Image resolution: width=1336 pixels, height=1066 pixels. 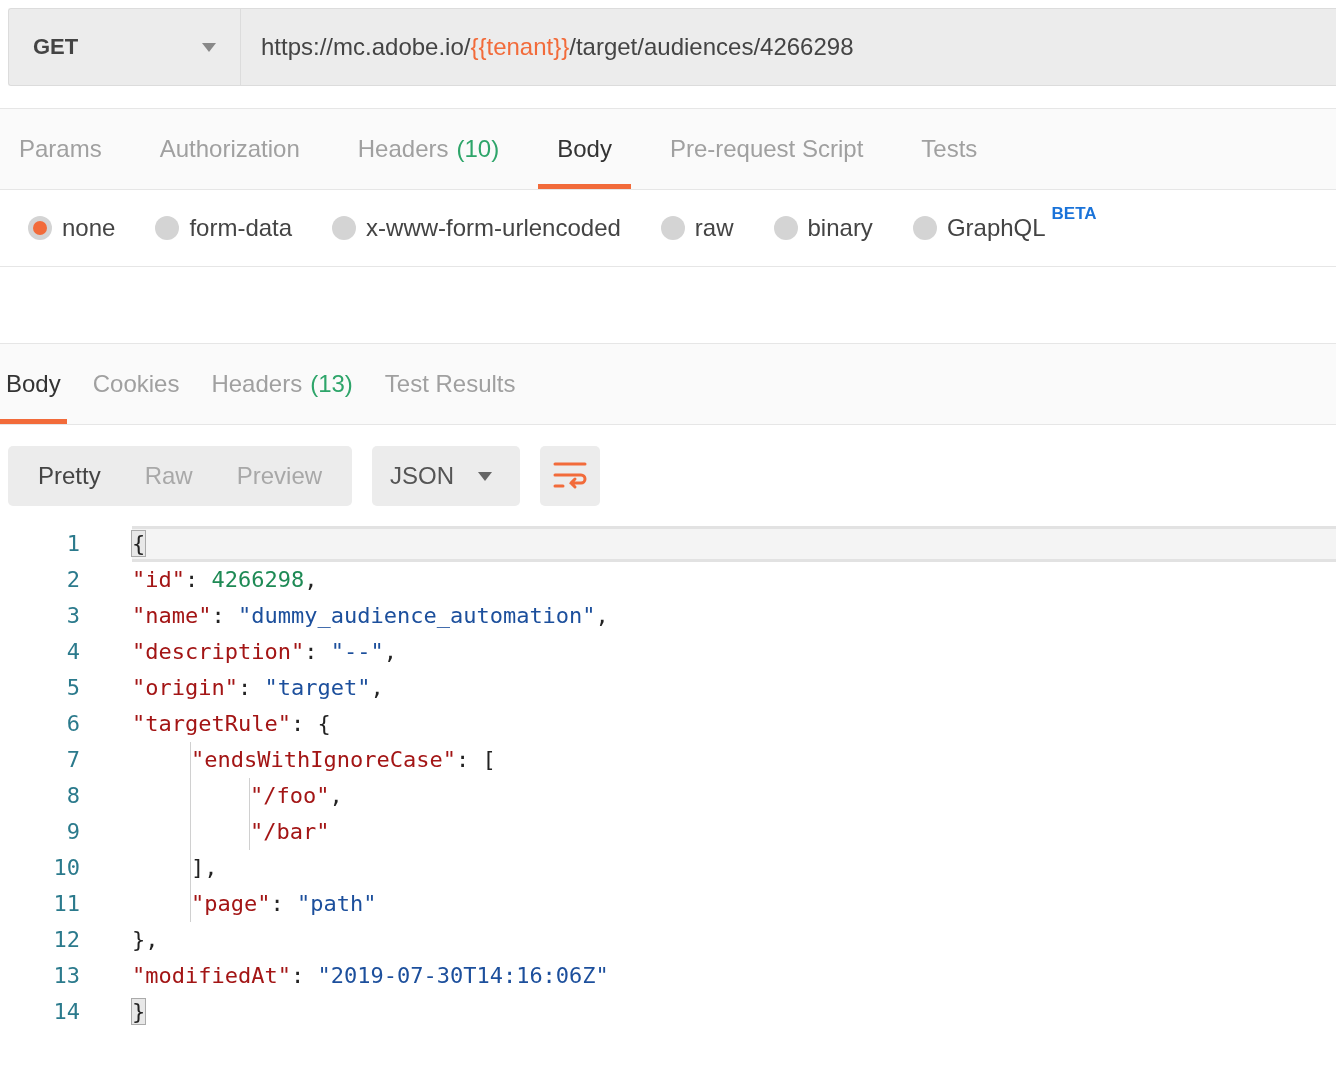 What do you see at coordinates (73, 796) in the screenshot?
I see `line-number: 8` at bounding box center [73, 796].